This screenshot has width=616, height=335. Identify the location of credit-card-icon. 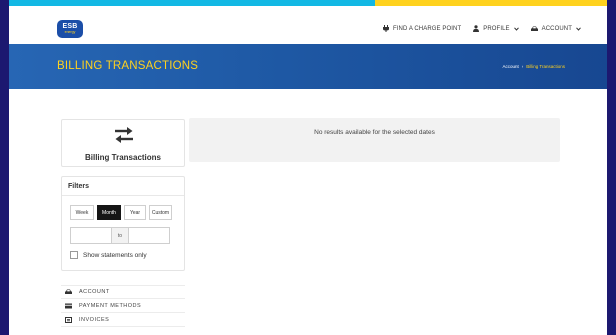
(68, 305).